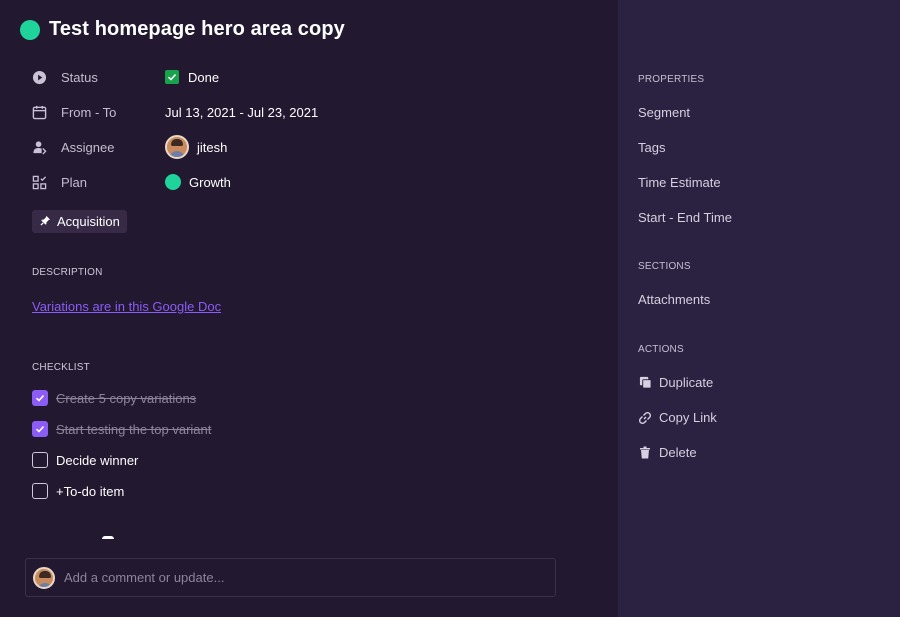 This screenshot has height=617, width=900. I want to click on action-copy-link: Copy Link, so click(677, 417).